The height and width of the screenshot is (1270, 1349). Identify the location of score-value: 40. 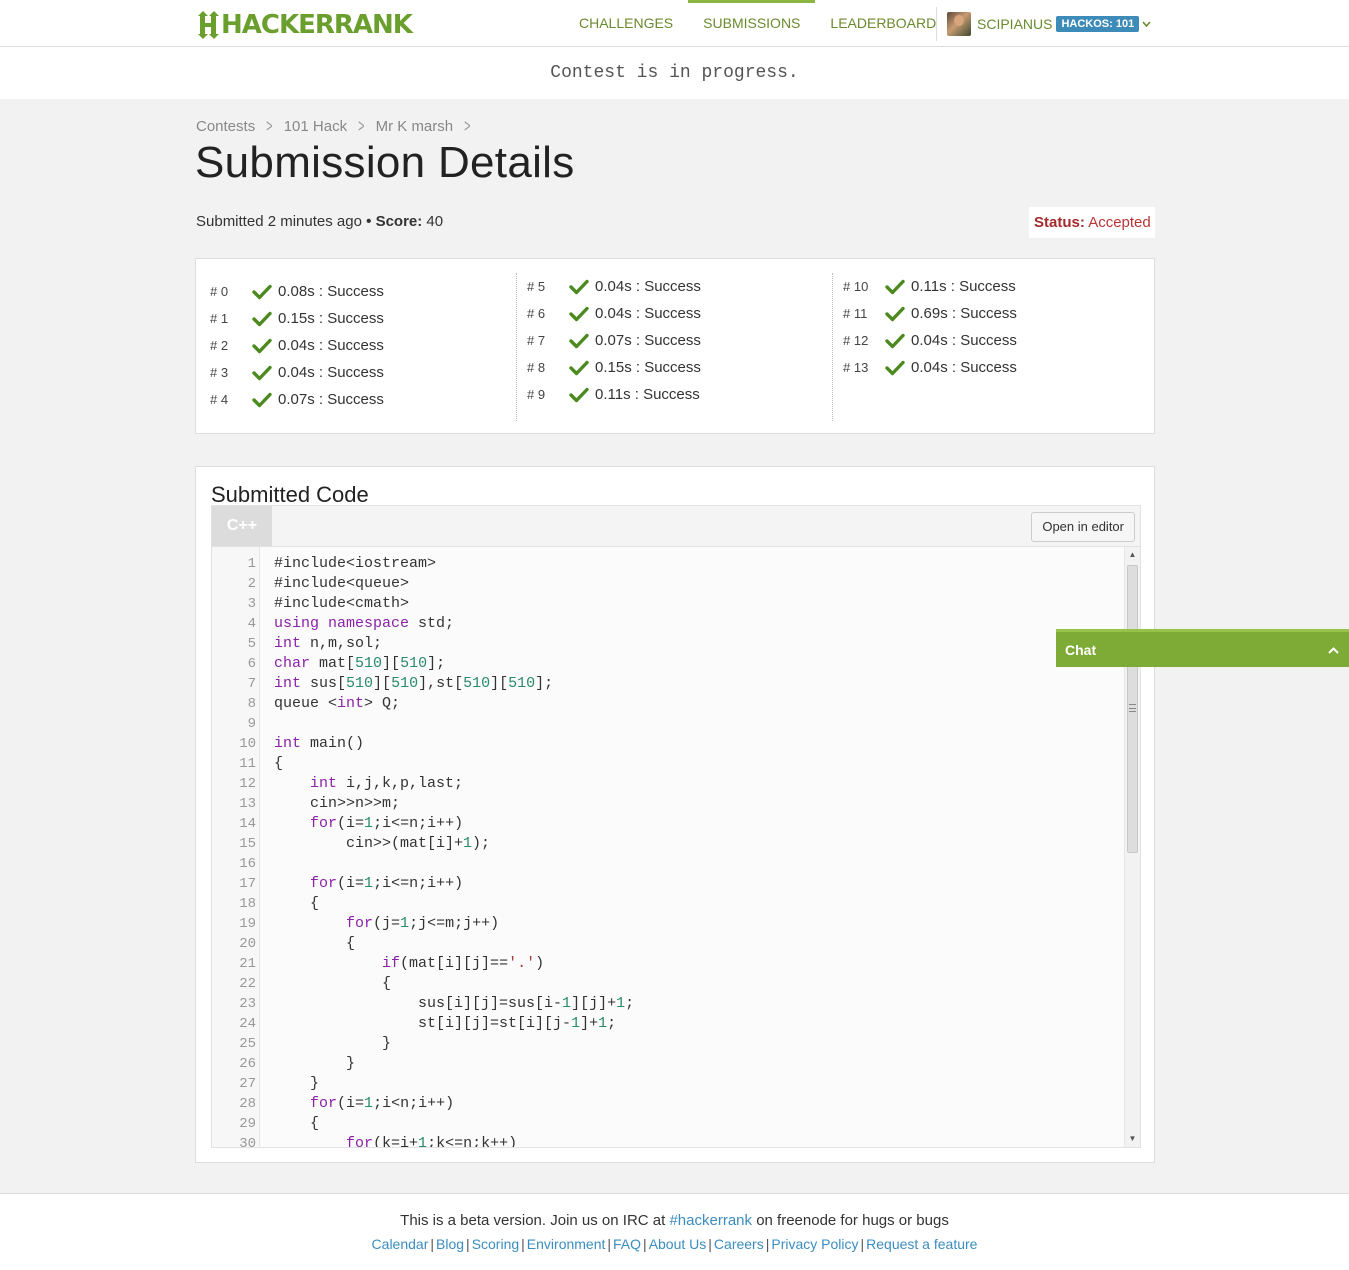
(435, 221).